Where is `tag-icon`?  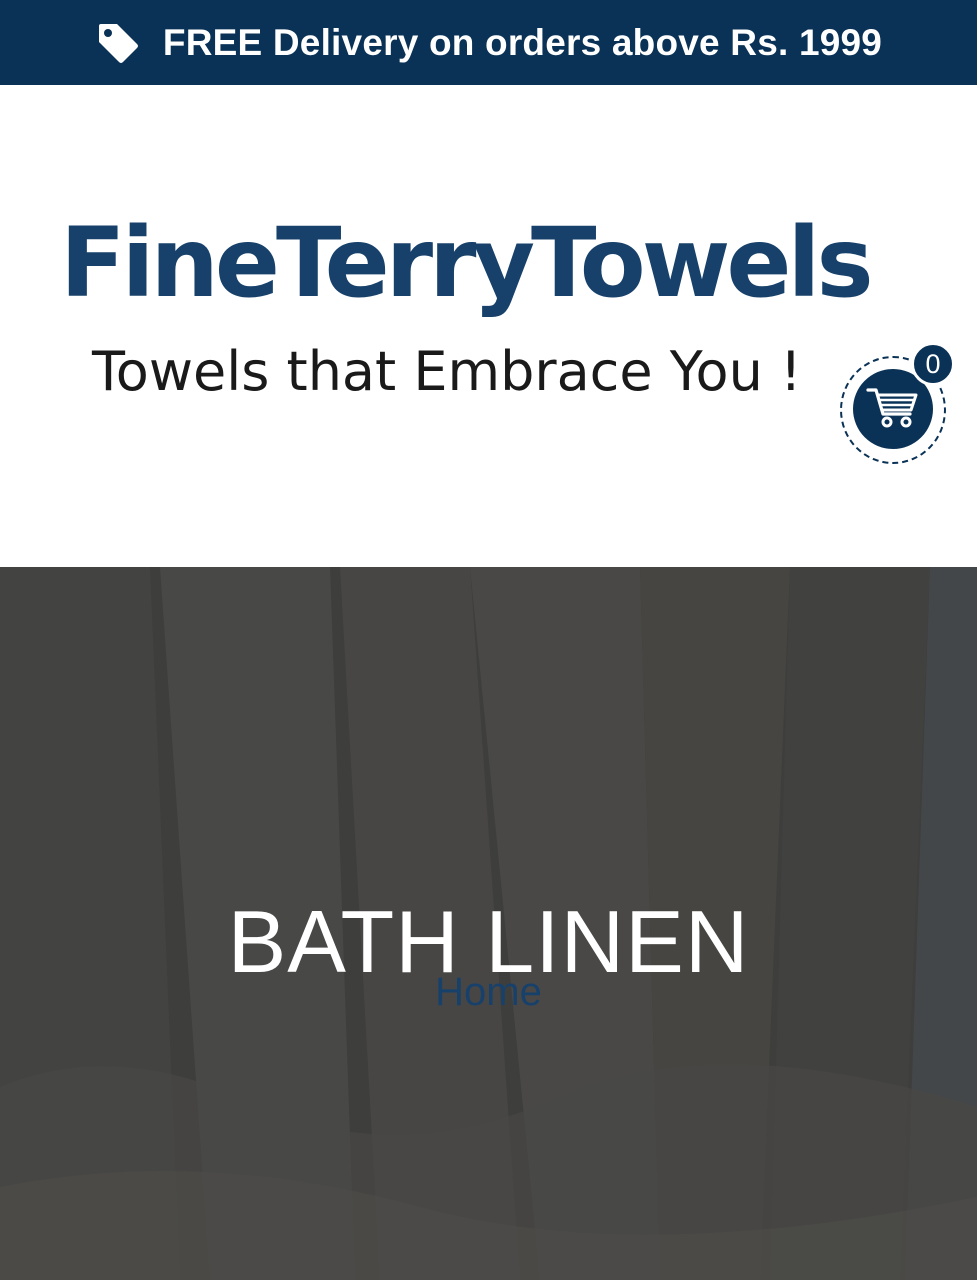 tag-icon is located at coordinates (118, 43).